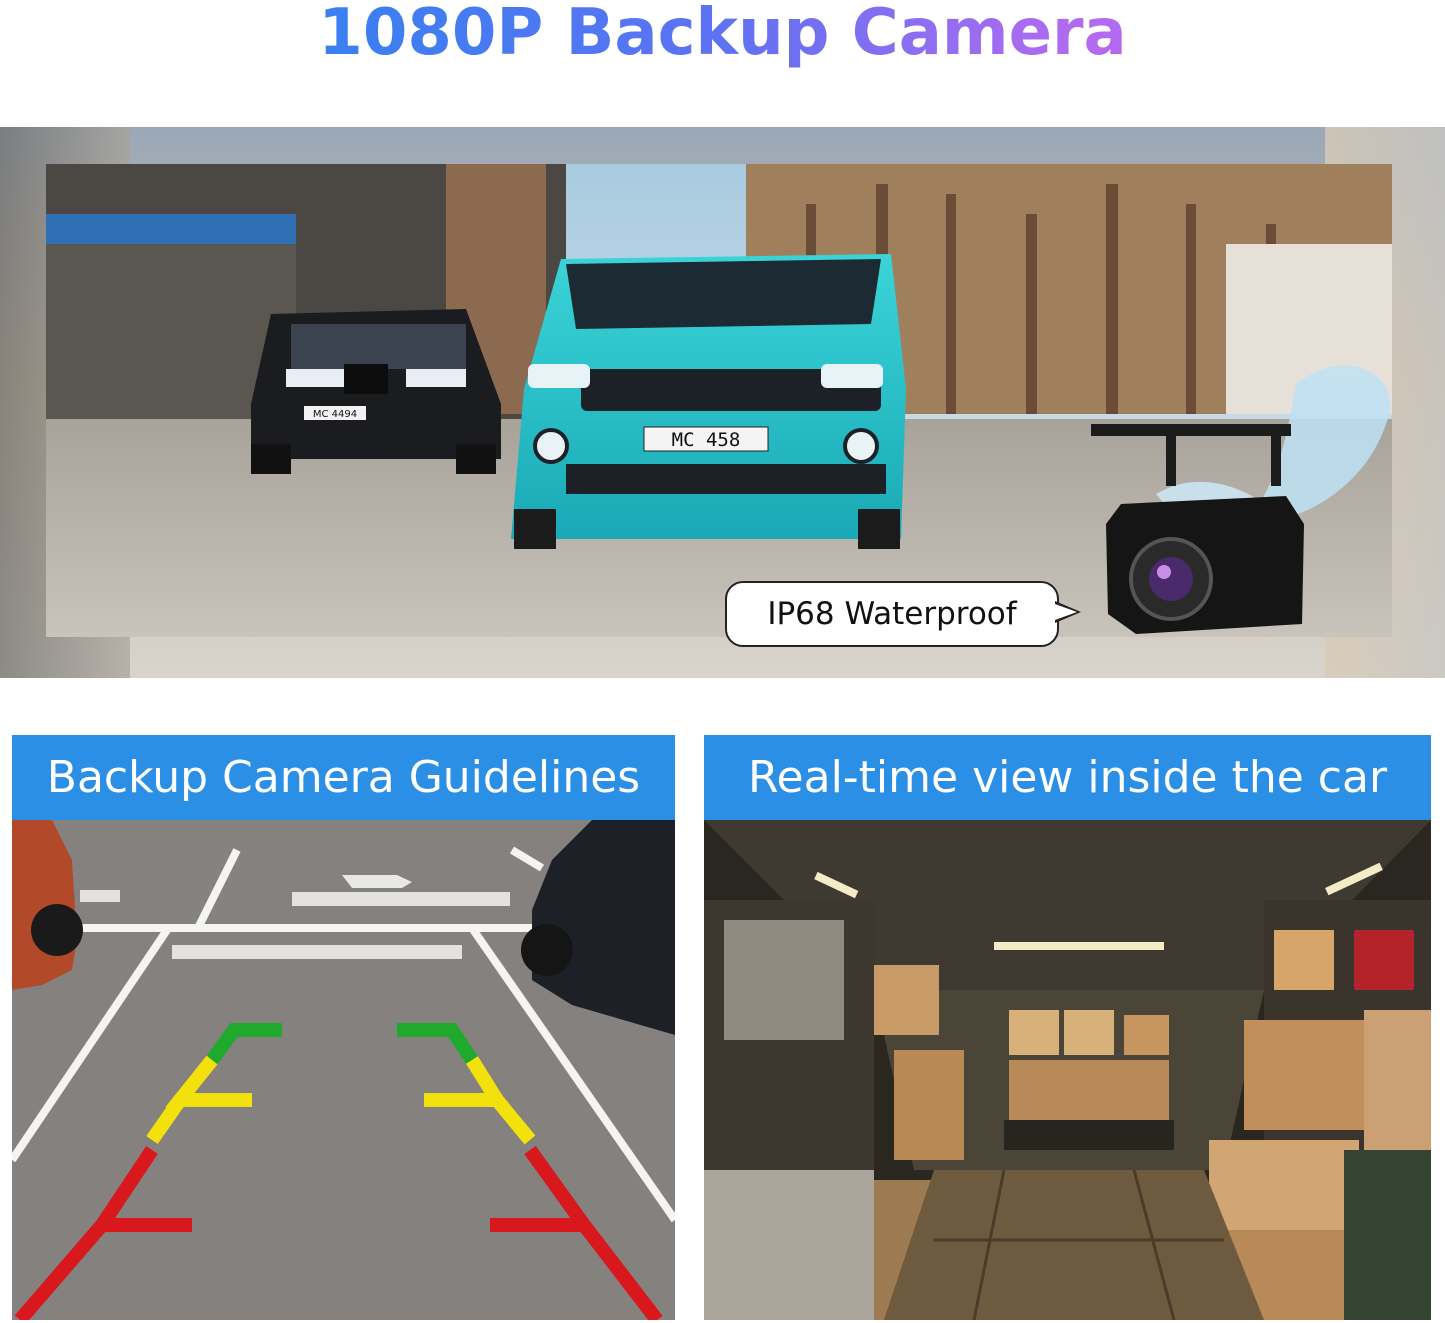 The image size is (1445, 1323). I want to click on waterproof-callout: IP68 Waterproof, so click(903, 614).